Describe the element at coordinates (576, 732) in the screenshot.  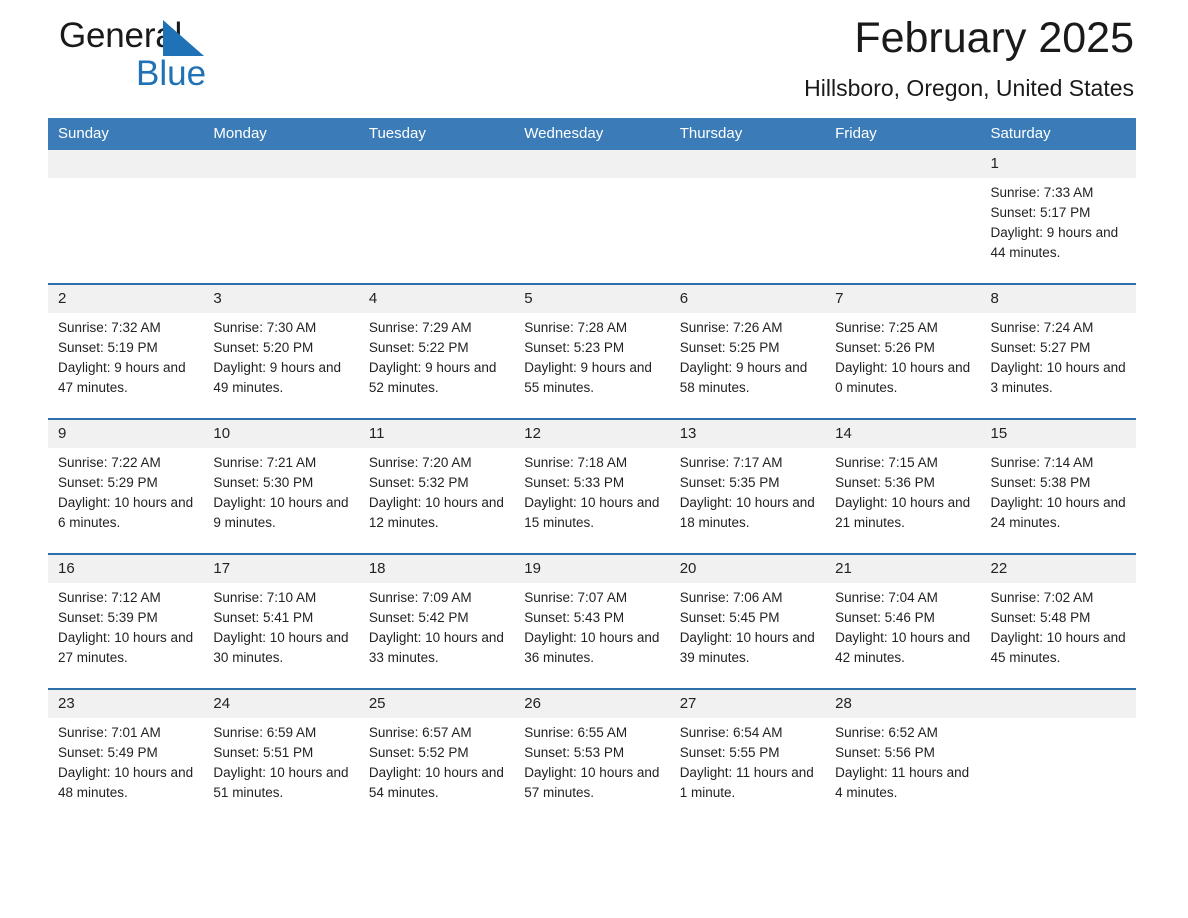
I see `sunrise-text: Sunrise: 6:55 AM` at that location.